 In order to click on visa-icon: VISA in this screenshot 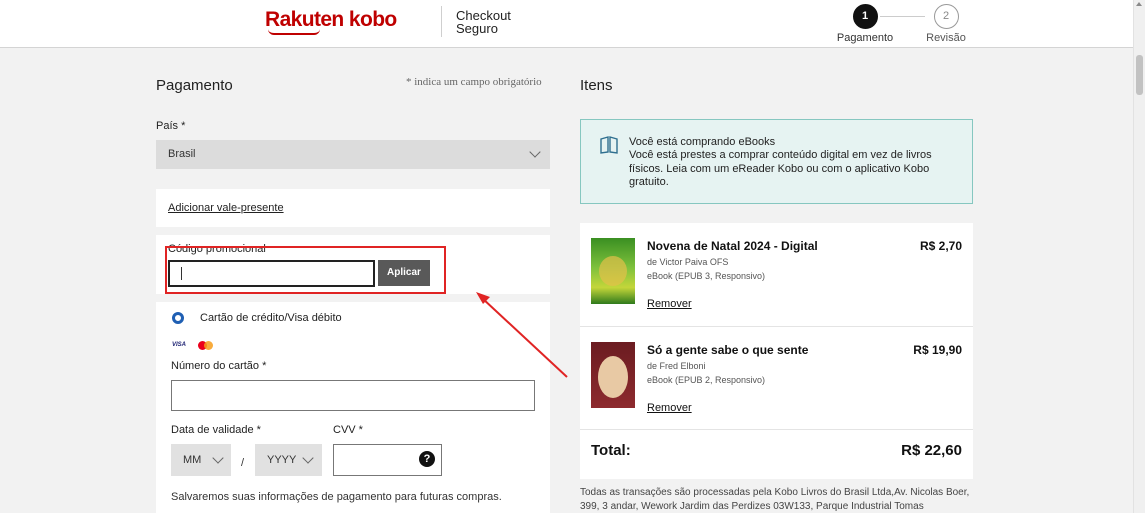, I will do `click(179, 345)`.